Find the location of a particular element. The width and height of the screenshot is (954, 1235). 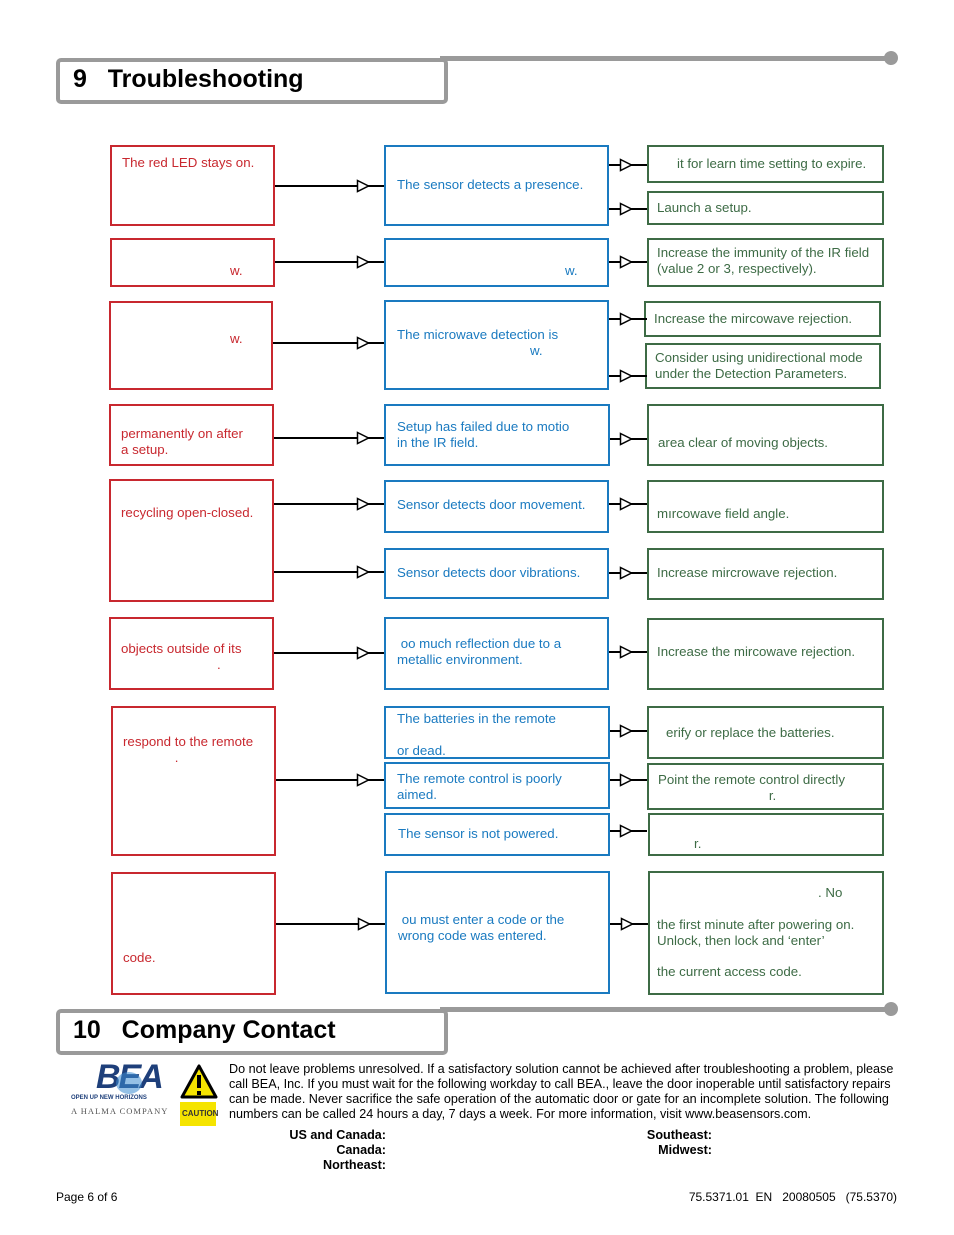

solution-text: mırcowave field angle. is located at coordinates (723, 513).